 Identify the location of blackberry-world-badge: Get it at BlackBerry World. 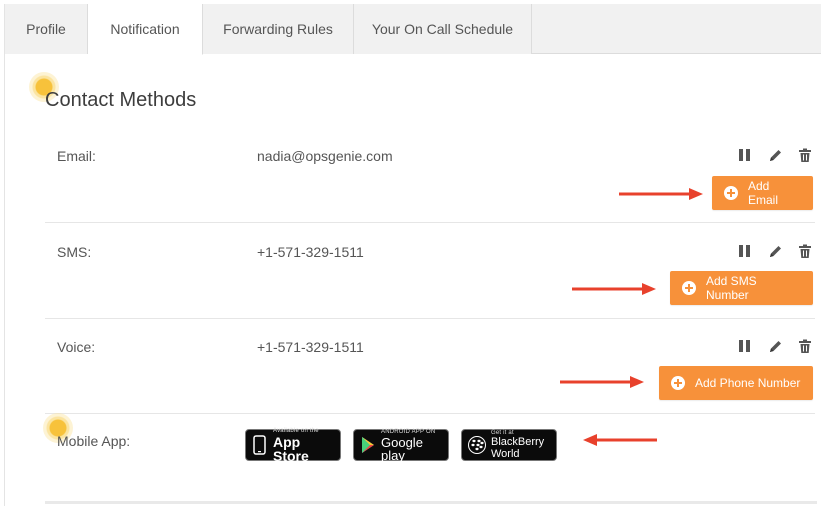
(509, 445).